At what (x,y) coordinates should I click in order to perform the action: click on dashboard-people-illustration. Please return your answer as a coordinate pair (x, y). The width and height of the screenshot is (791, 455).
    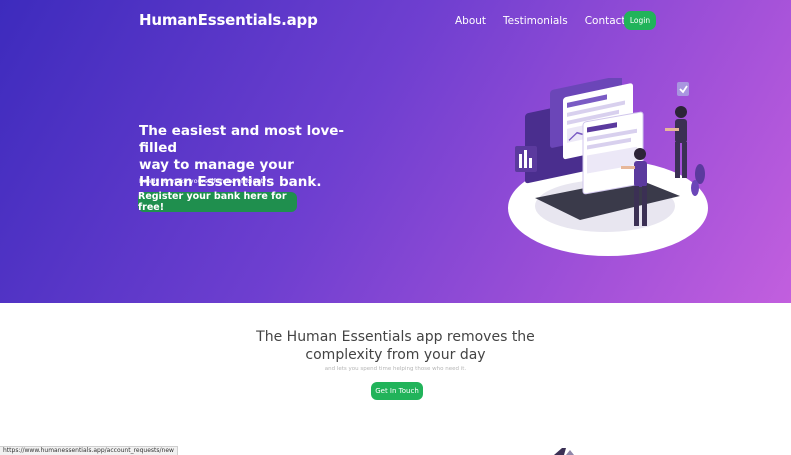
    Looking at the image, I should click on (608, 167).